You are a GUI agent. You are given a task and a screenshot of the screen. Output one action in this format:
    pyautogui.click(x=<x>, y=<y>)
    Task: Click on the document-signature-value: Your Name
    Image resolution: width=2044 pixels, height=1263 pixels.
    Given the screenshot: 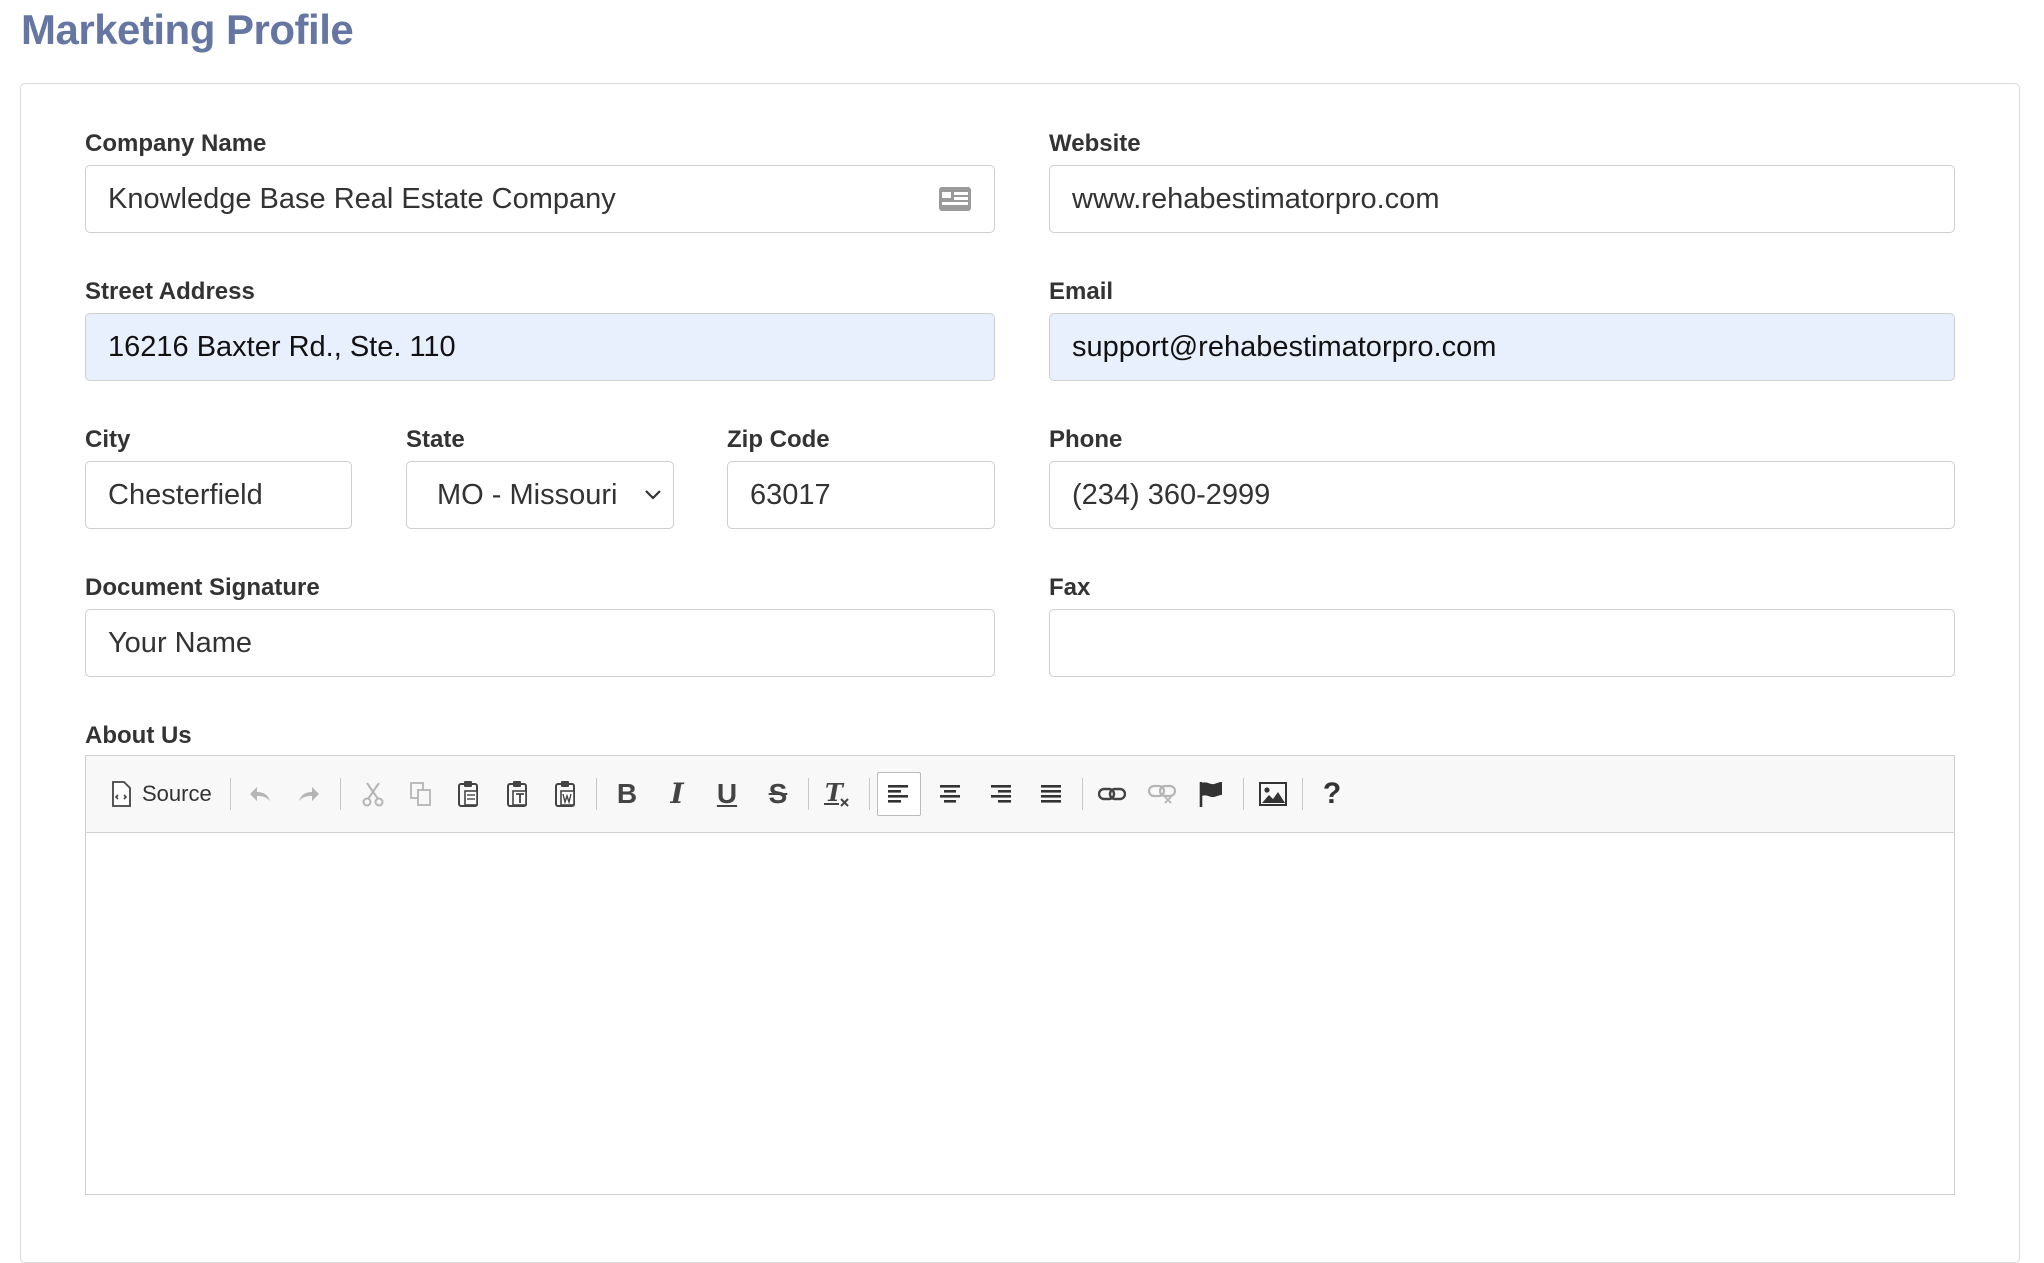 What is the action you would take?
    pyautogui.click(x=180, y=642)
    